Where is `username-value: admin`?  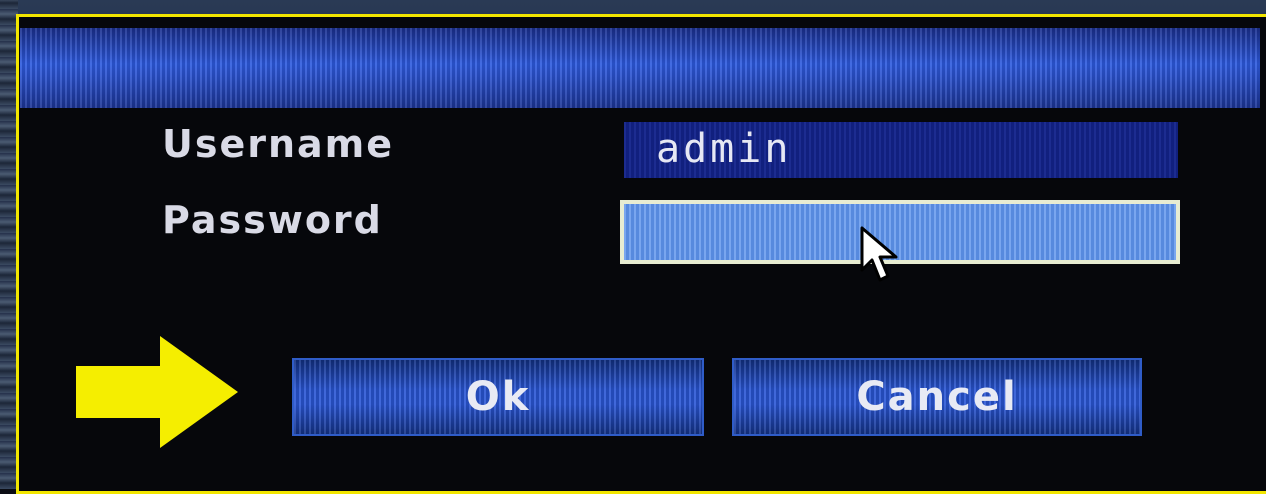 username-value: admin is located at coordinates (724, 149).